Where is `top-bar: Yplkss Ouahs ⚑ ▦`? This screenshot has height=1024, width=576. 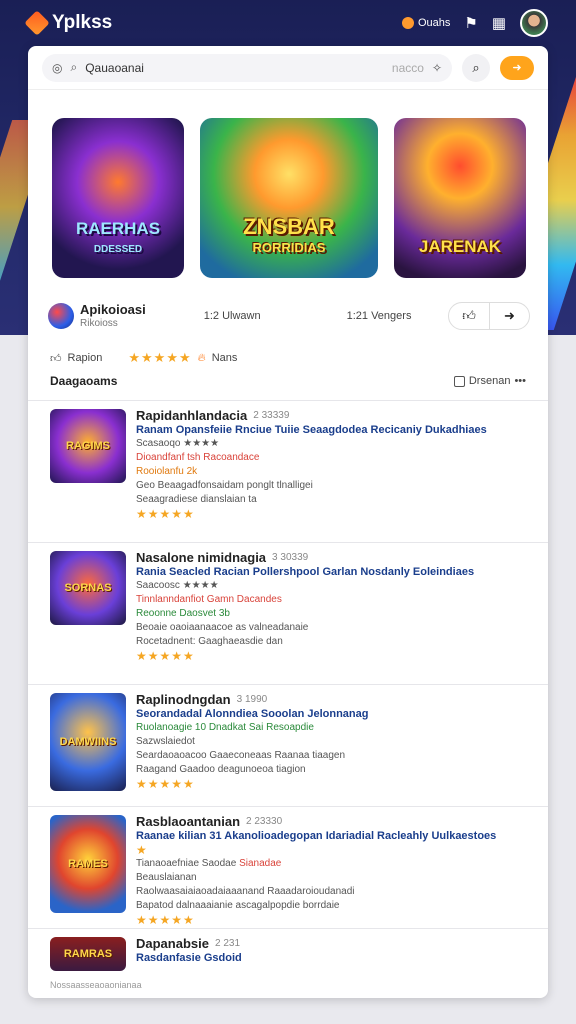 top-bar: Yplkss Ouahs ⚑ ▦ is located at coordinates (288, 23).